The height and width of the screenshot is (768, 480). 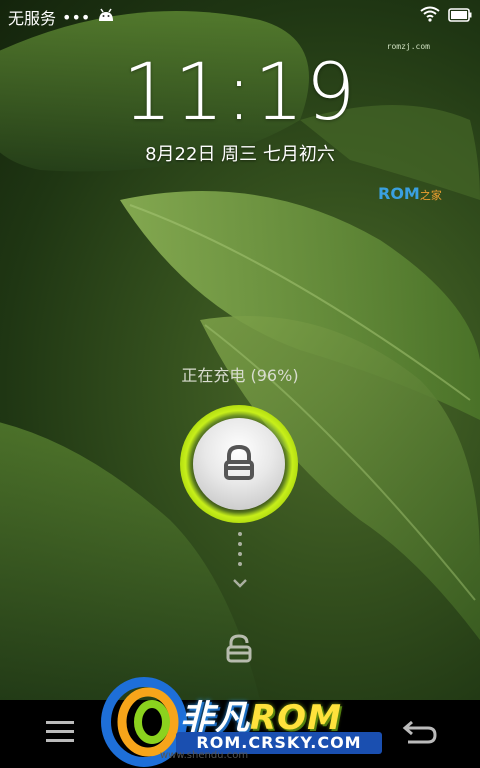 I want to click on rom-watermark-sub: 之家, so click(x=430, y=195).